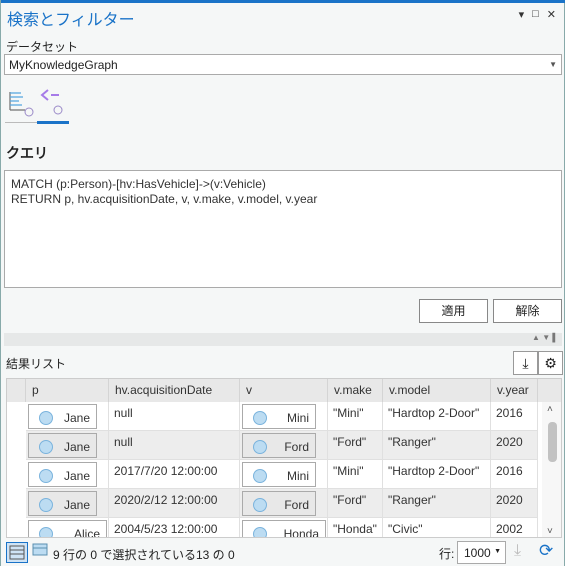 The image size is (565, 566). I want to click on download-icon: ⤓, so click(525, 363).